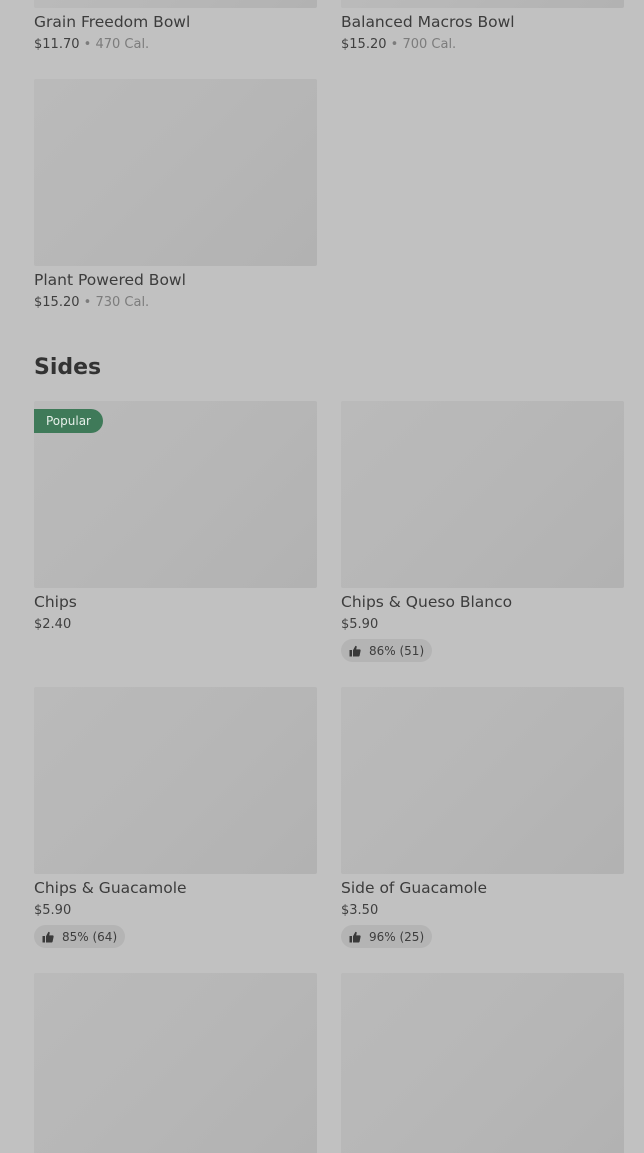  I want to click on item-calories: 730 Cal., so click(122, 302).